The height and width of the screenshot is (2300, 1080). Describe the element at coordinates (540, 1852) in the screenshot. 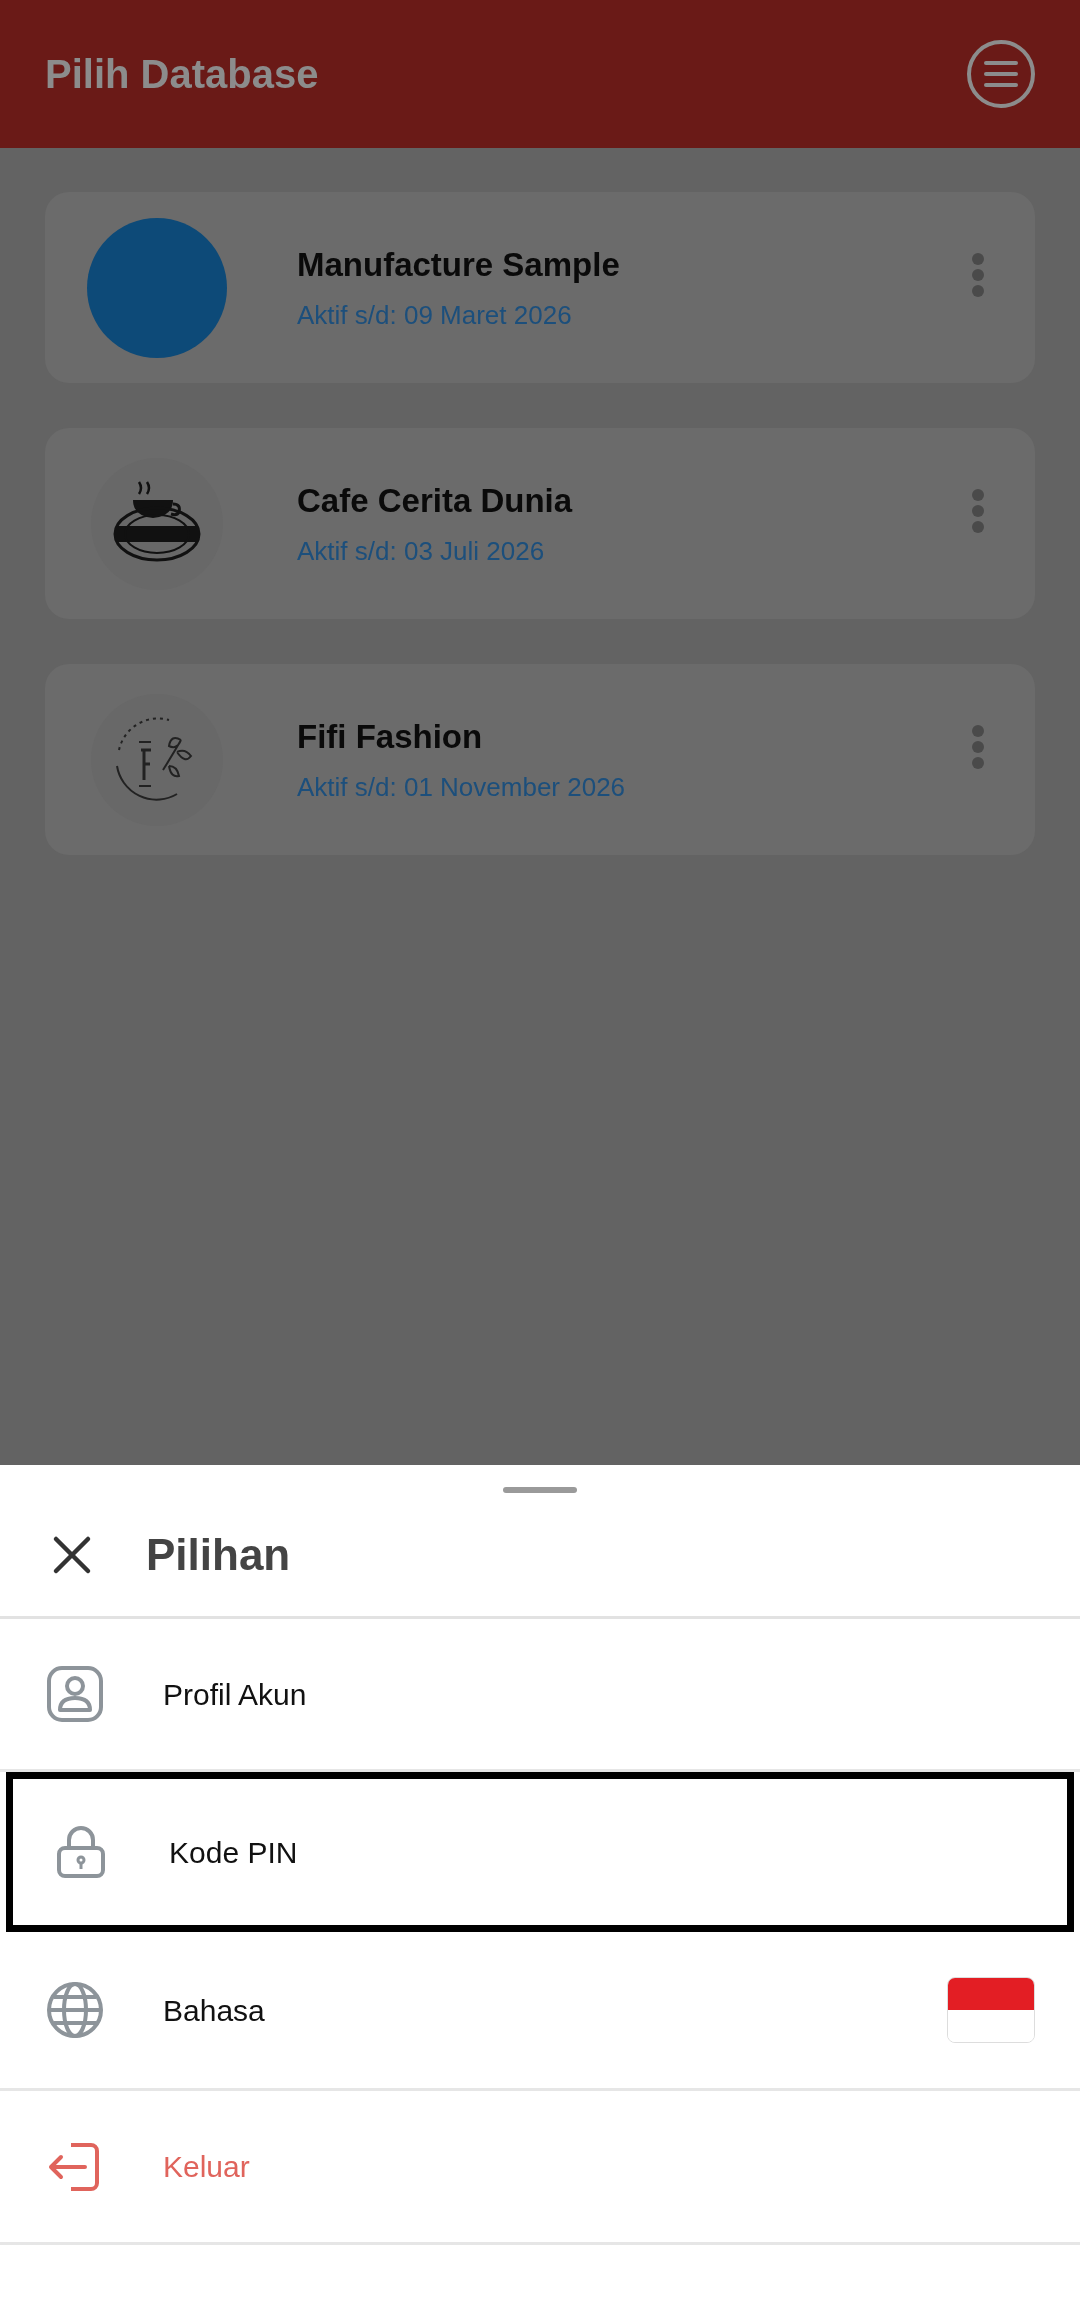

I see `menu-item: Kode PIN` at that location.